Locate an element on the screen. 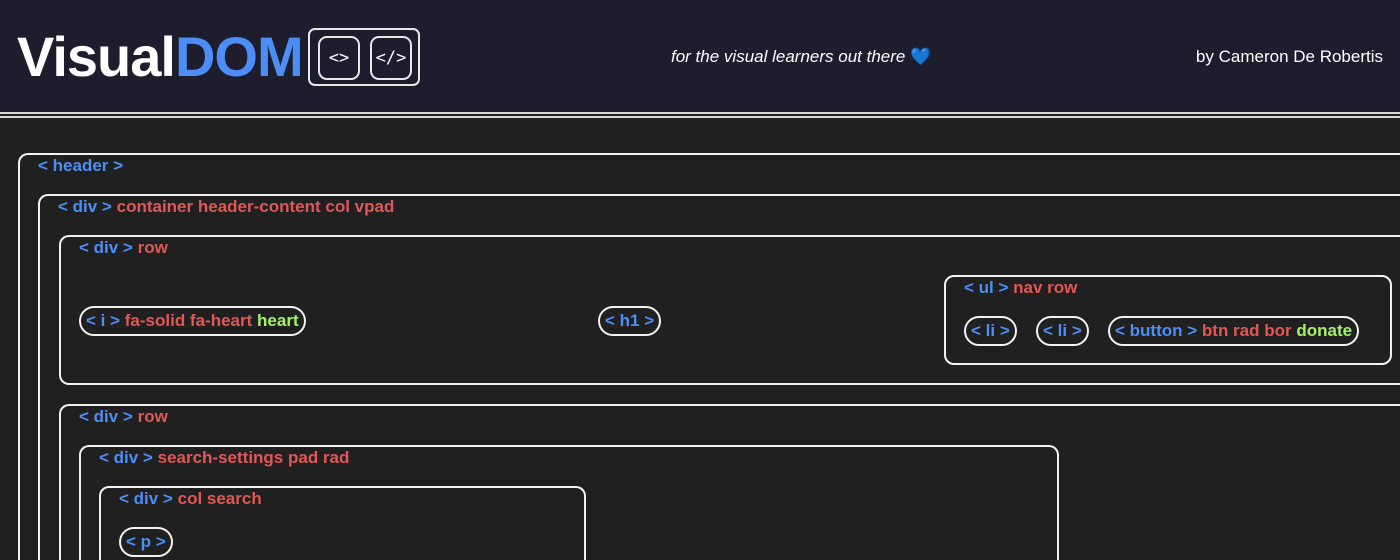  author-byline: by Cameron De Robertis is located at coordinates (1289, 56).